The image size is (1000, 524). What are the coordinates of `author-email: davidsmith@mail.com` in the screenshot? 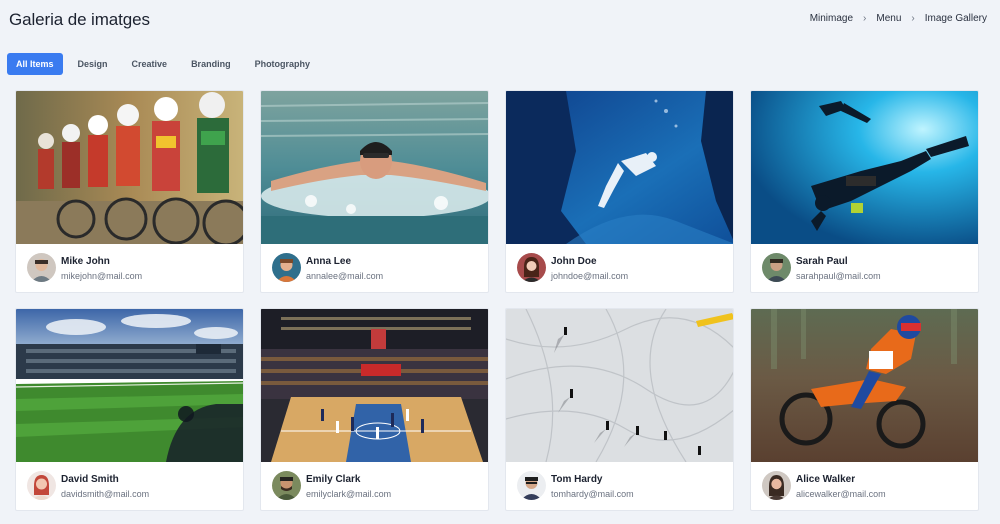 It's located at (105, 494).